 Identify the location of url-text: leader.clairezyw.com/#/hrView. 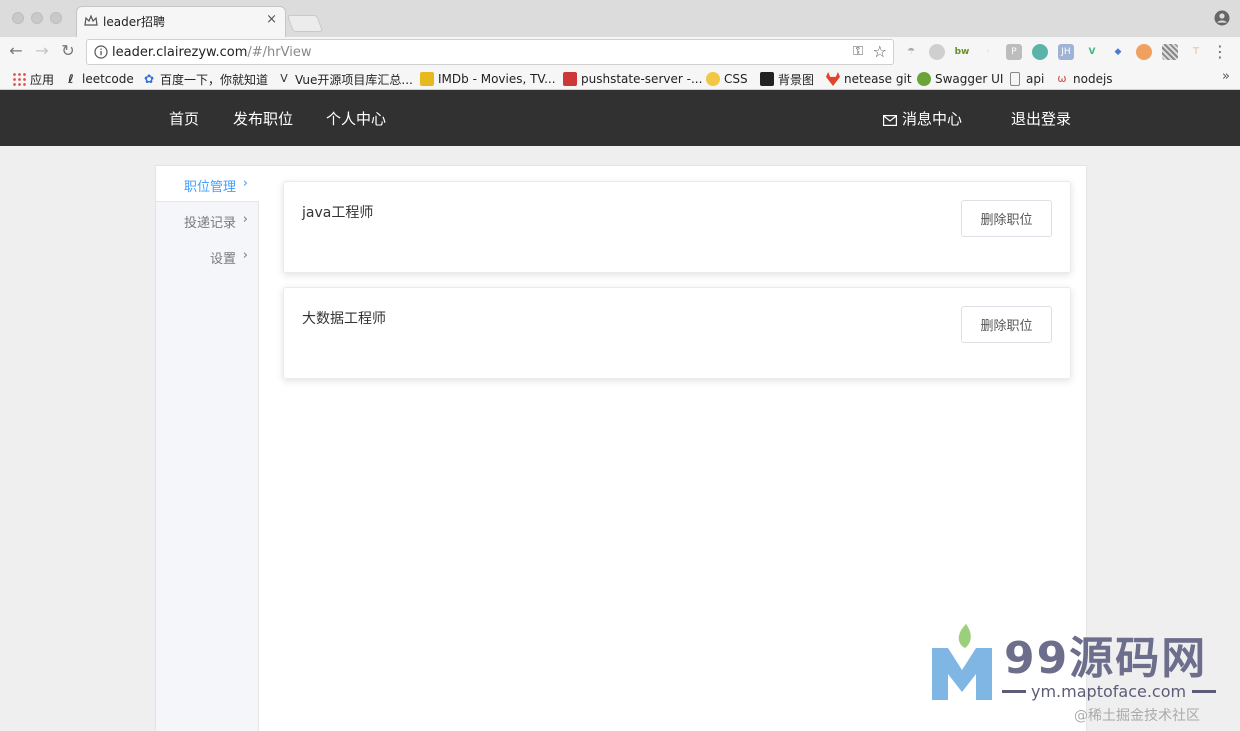
(211, 52).